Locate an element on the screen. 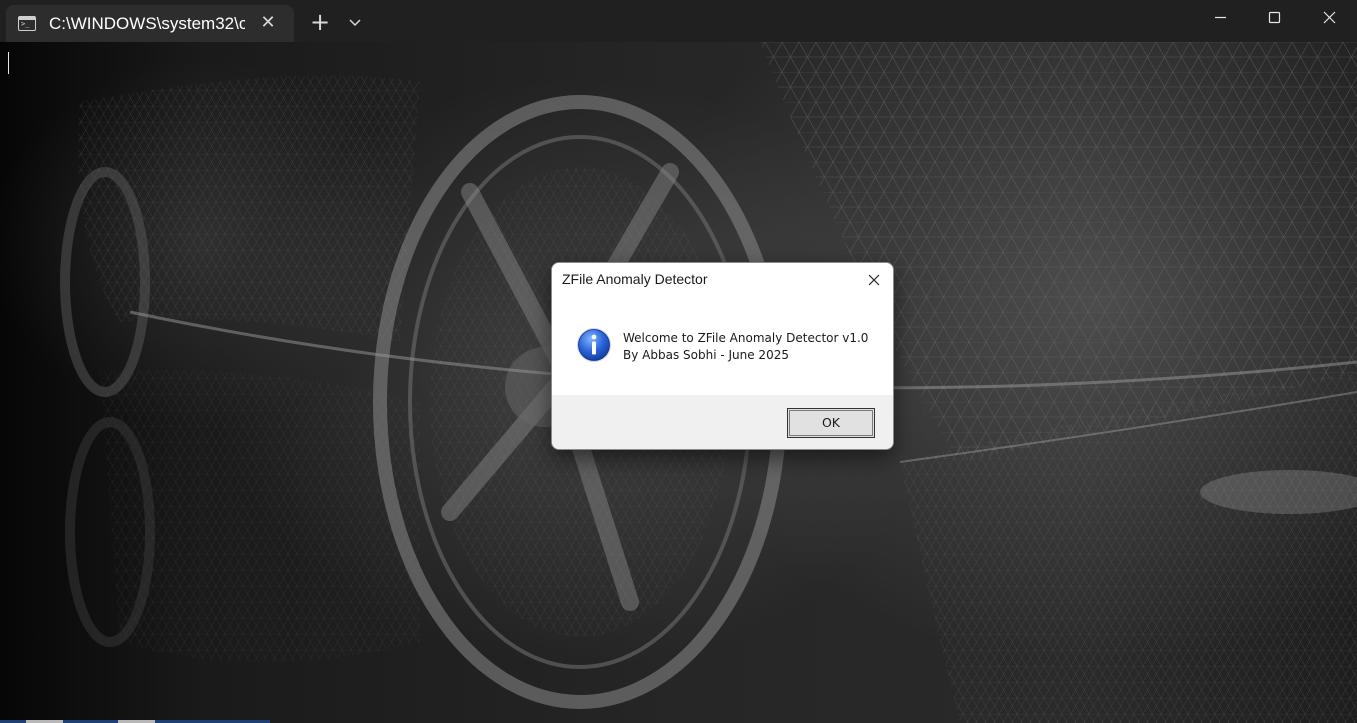 Image resolution: width=1357 pixels, height=723 pixels. tab-cmd: >_ C:\WINDOWS\system32\cmd.exe ✕ is located at coordinates (150, 23).